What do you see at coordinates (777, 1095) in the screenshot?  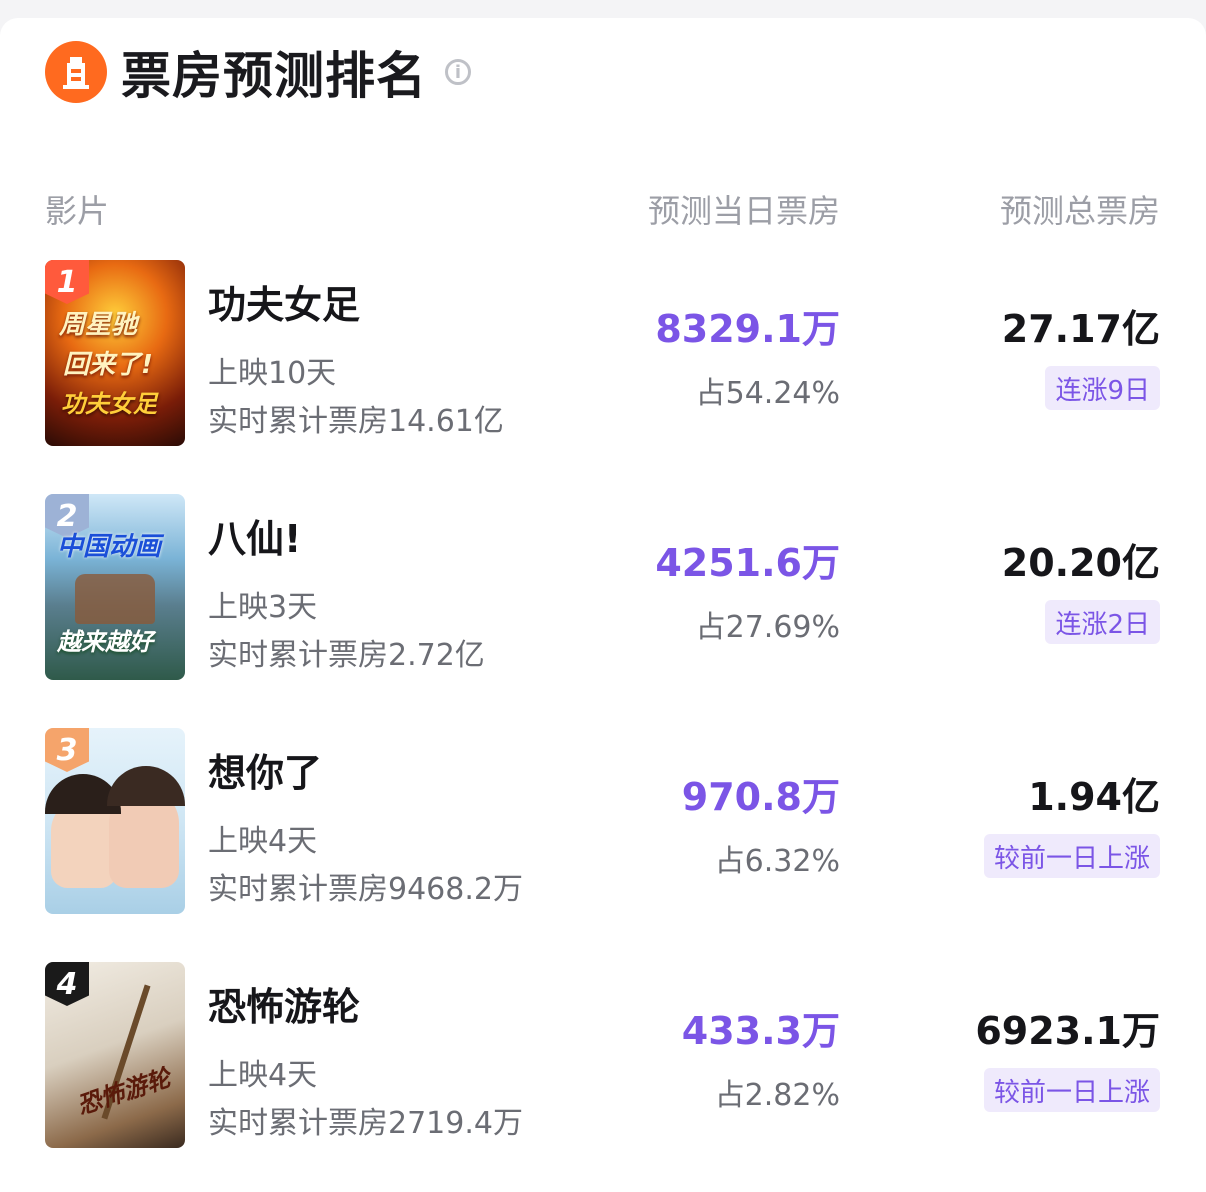 I see `box-office-share: 占2.82%` at bounding box center [777, 1095].